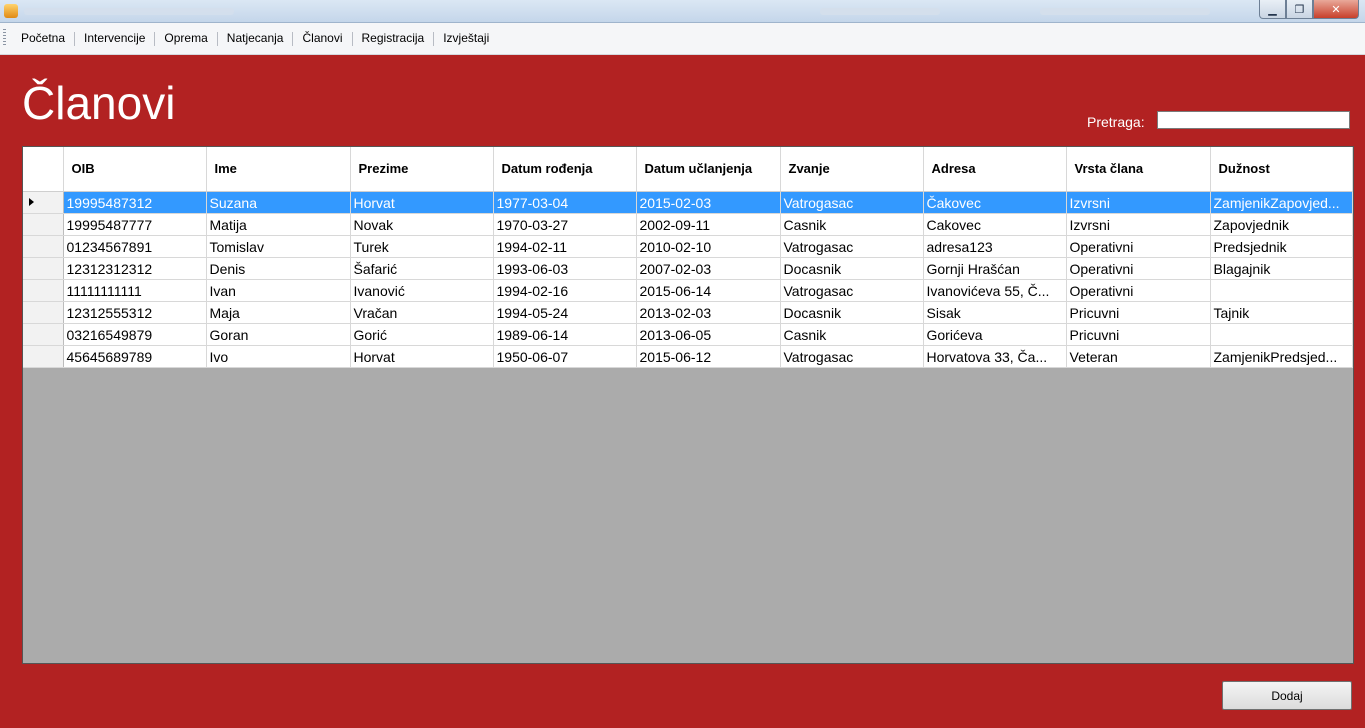 This screenshot has width=1365, height=728. What do you see at coordinates (322, 38) in the screenshot?
I see `menu-item-clanovi: Članovi` at bounding box center [322, 38].